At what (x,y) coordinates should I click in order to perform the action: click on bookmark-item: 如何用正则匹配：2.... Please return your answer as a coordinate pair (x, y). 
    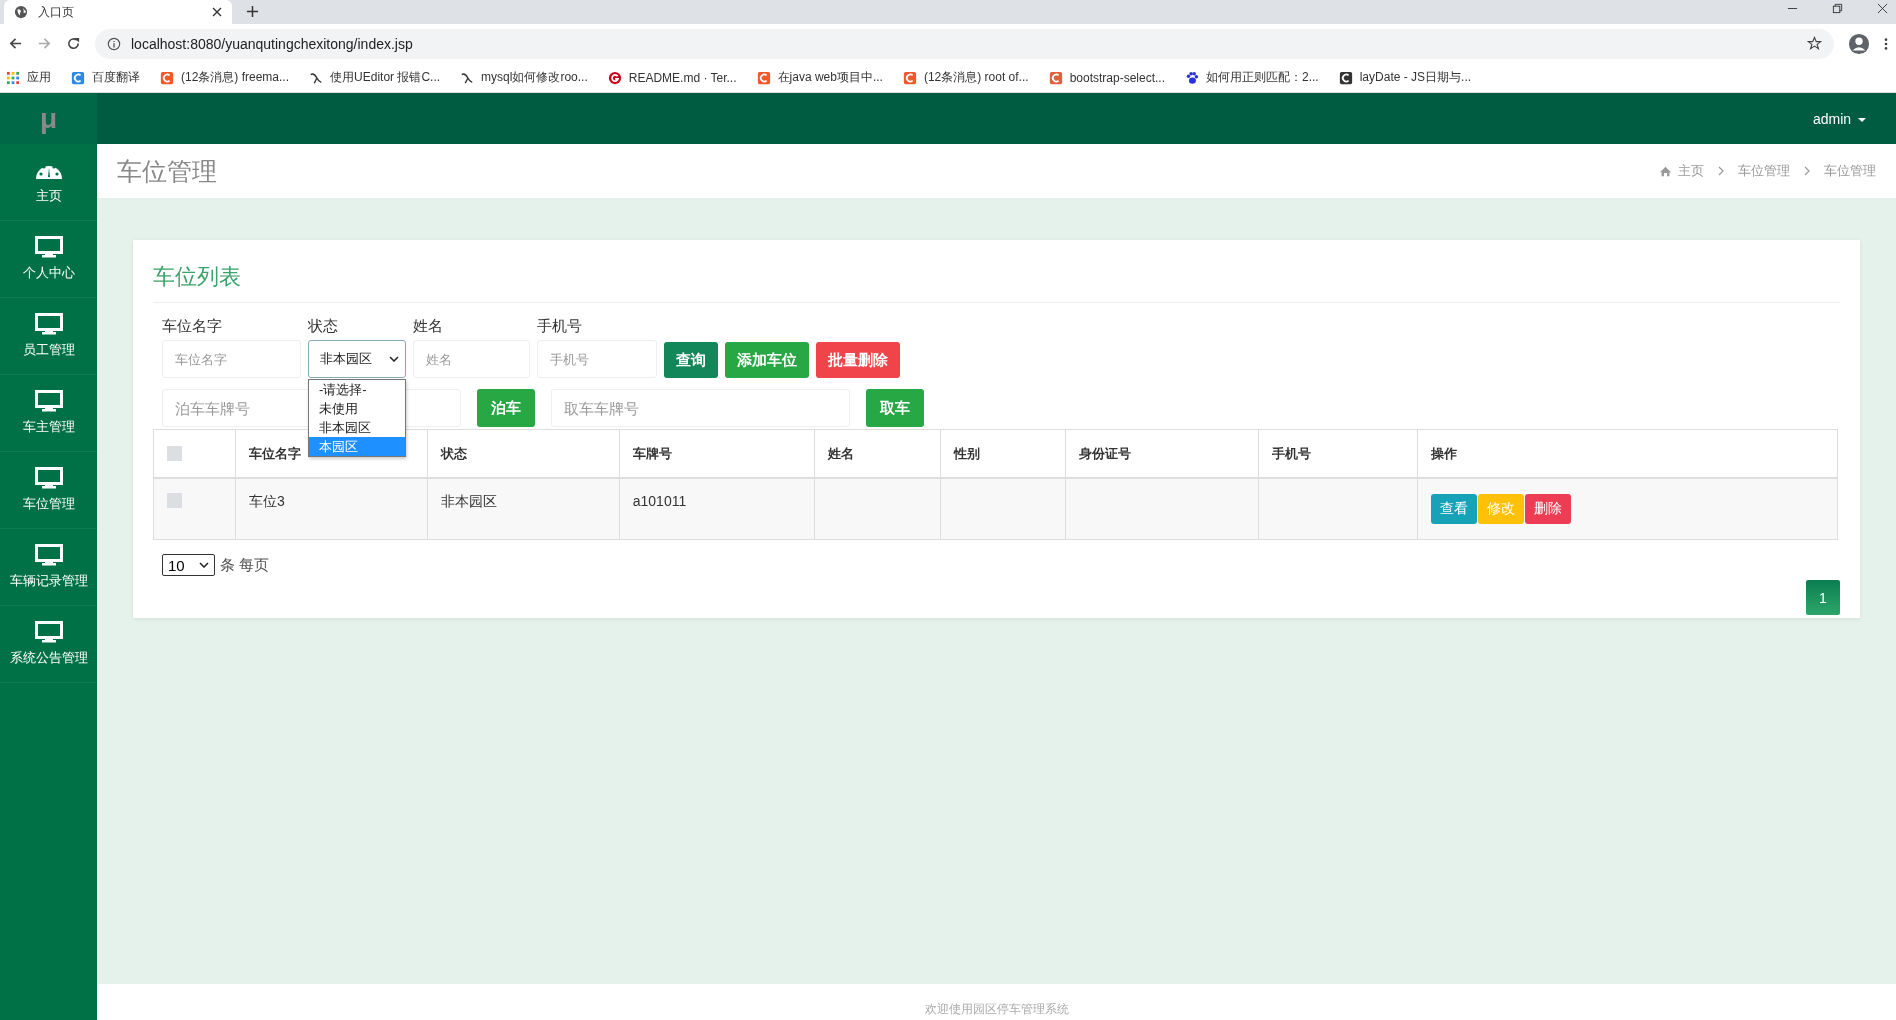
    Looking at the image, I should click on (1252, 77).